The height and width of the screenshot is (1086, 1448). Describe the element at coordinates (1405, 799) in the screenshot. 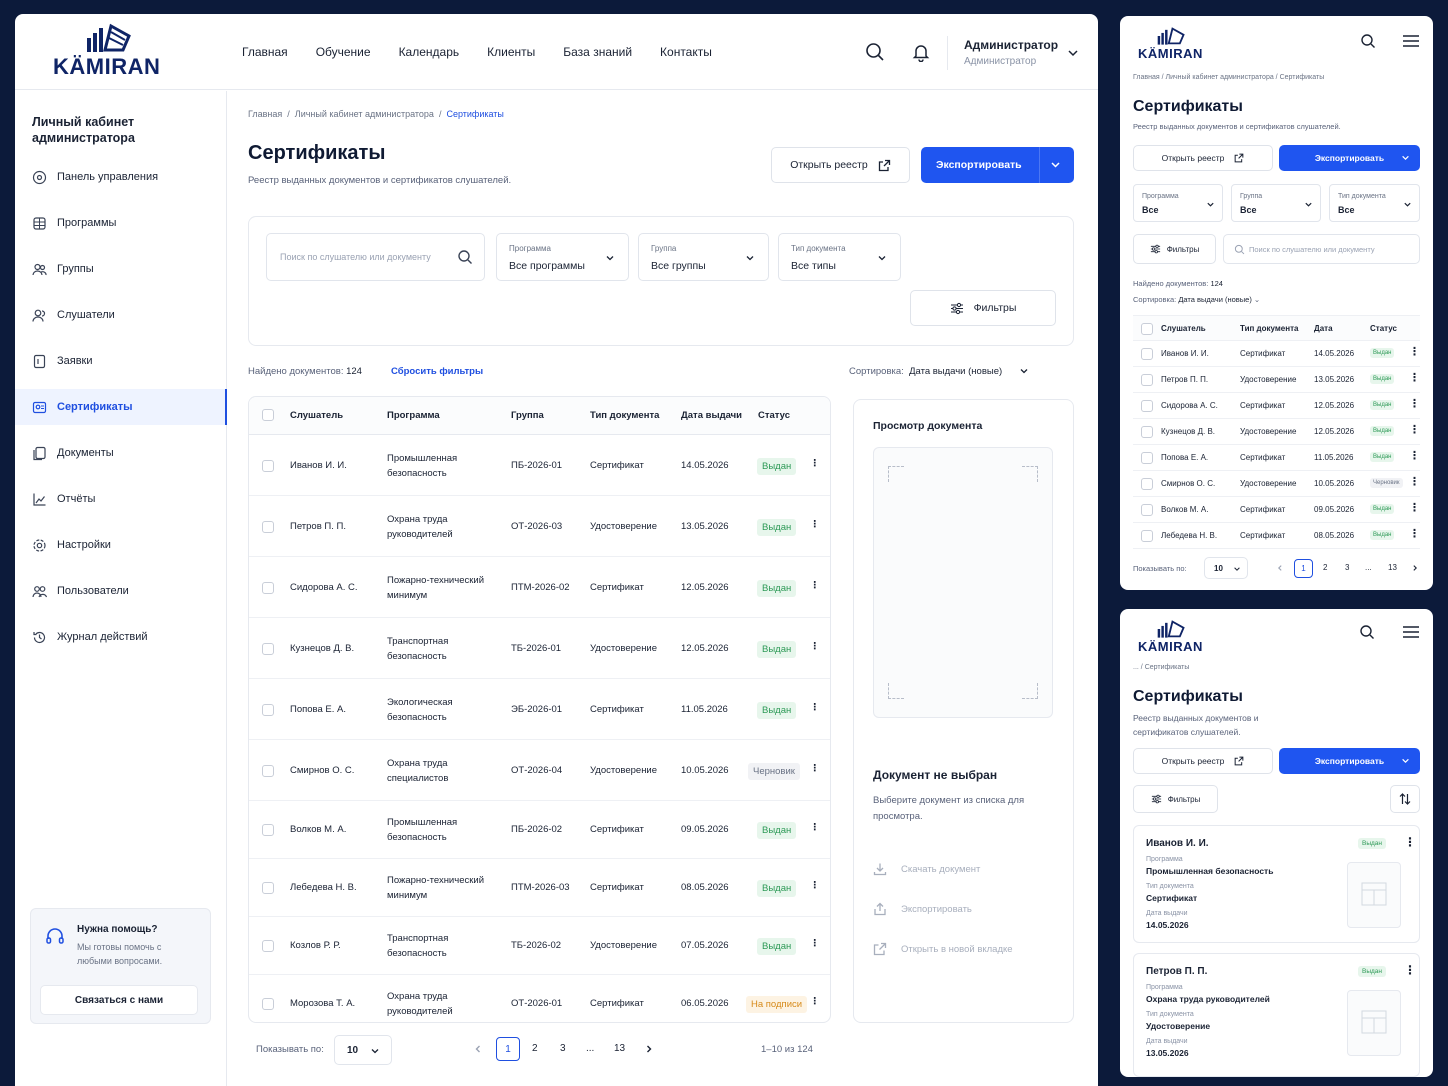

I see `sort-button` at that location.